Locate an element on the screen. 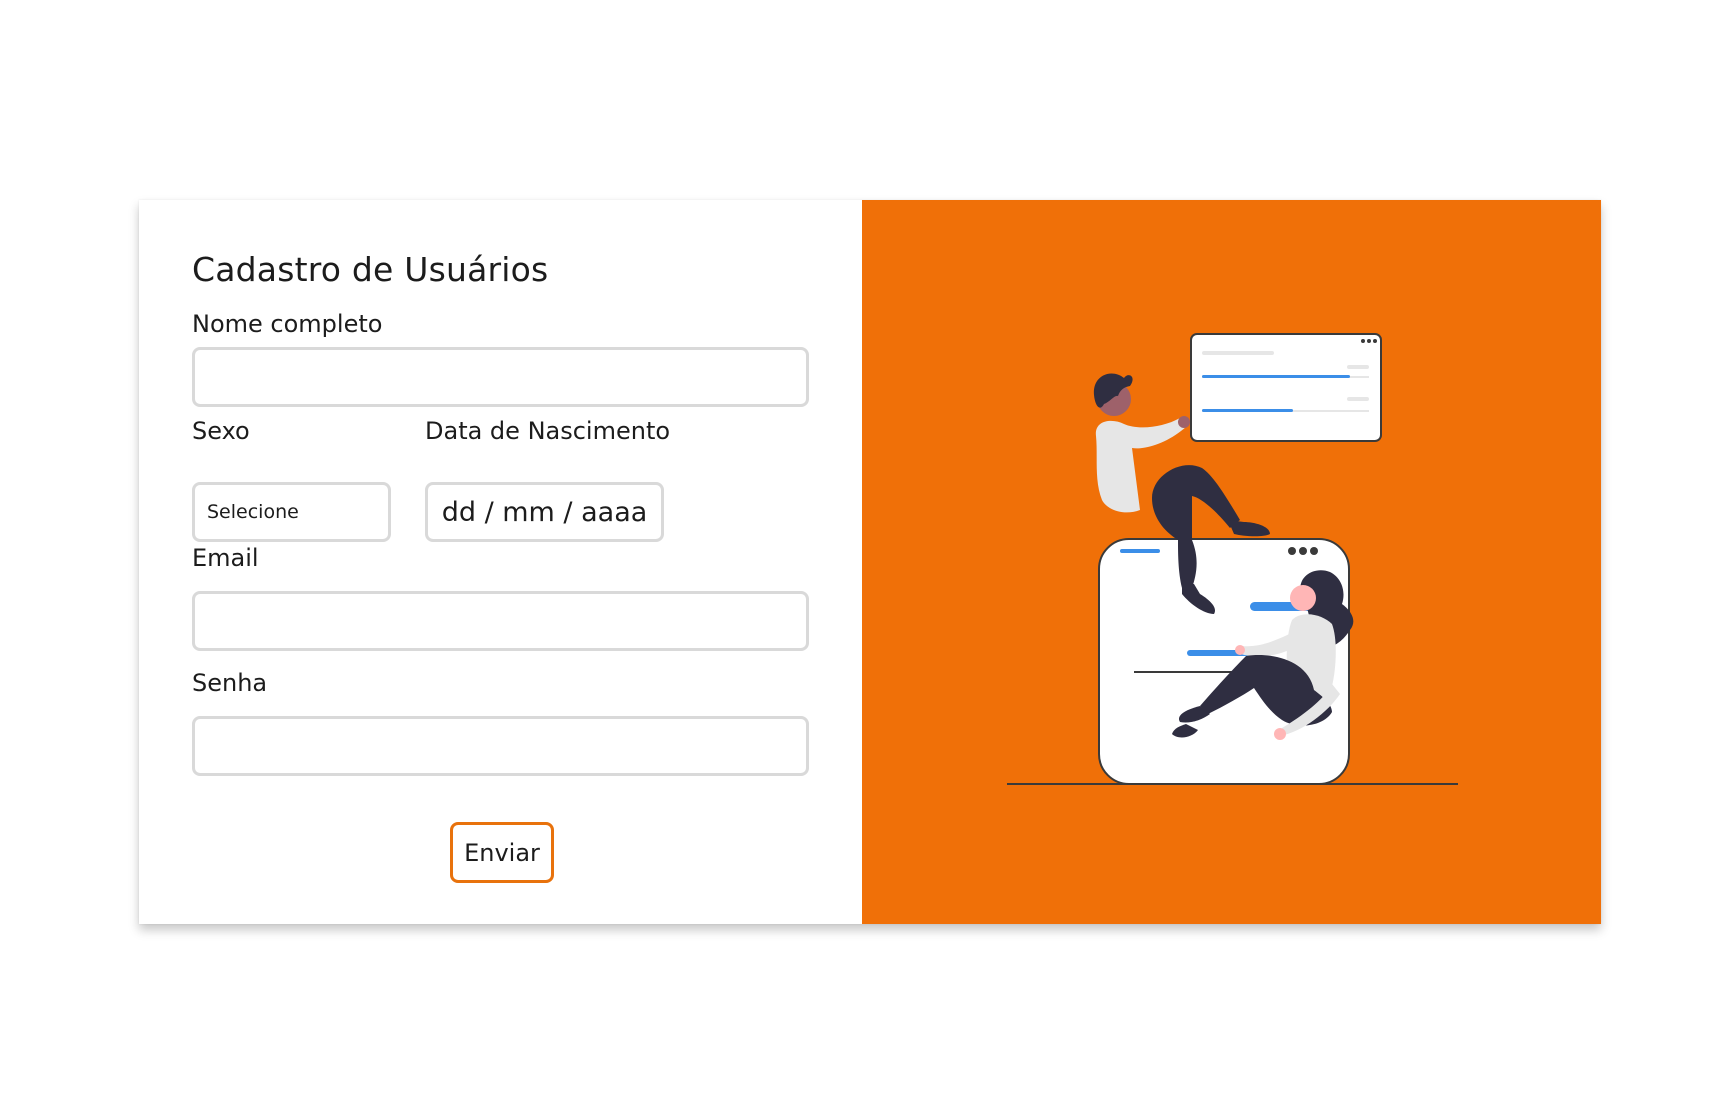 This screenshot has width=1728, height=1117. birth-date-placeholder: dd / mm / aaaa is located at coordinates (544, 512).